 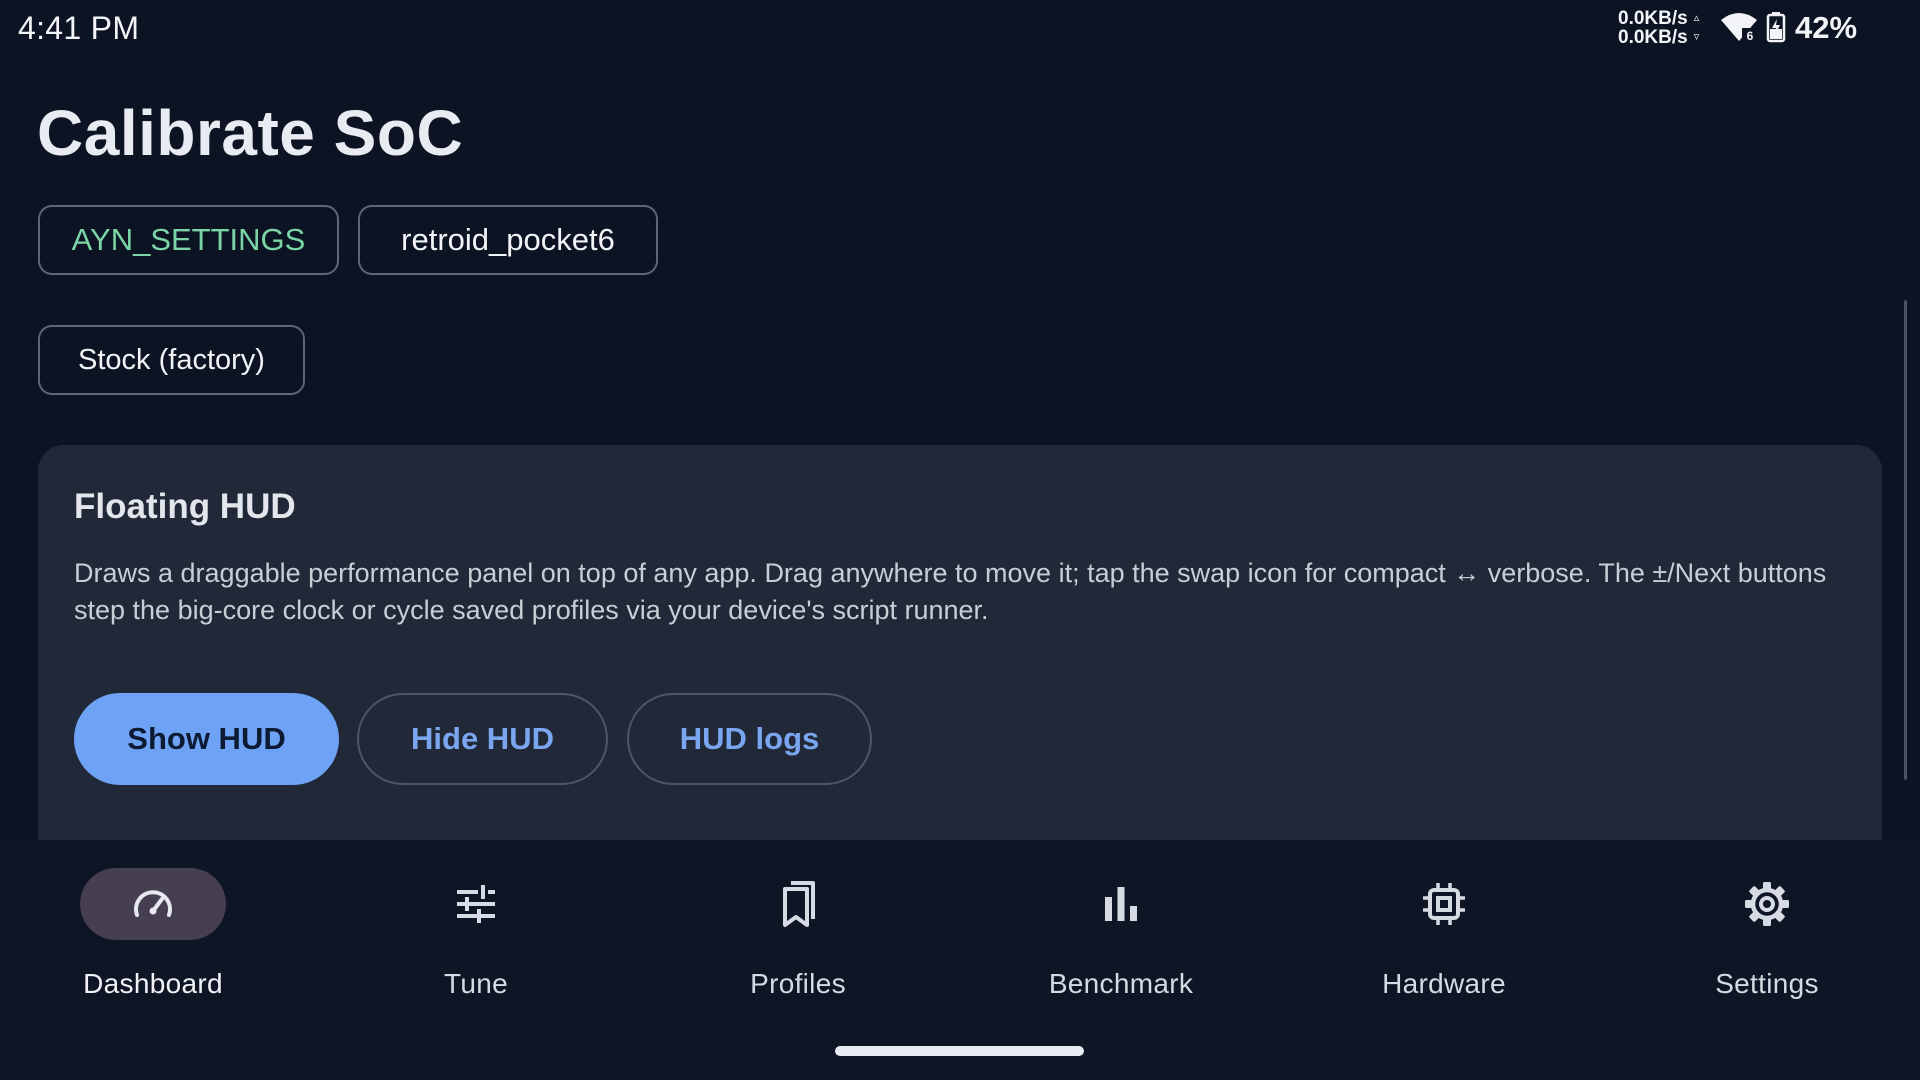 I want to click on nav-item-benchmark: Benchmark, so click(x=1121, y=936).